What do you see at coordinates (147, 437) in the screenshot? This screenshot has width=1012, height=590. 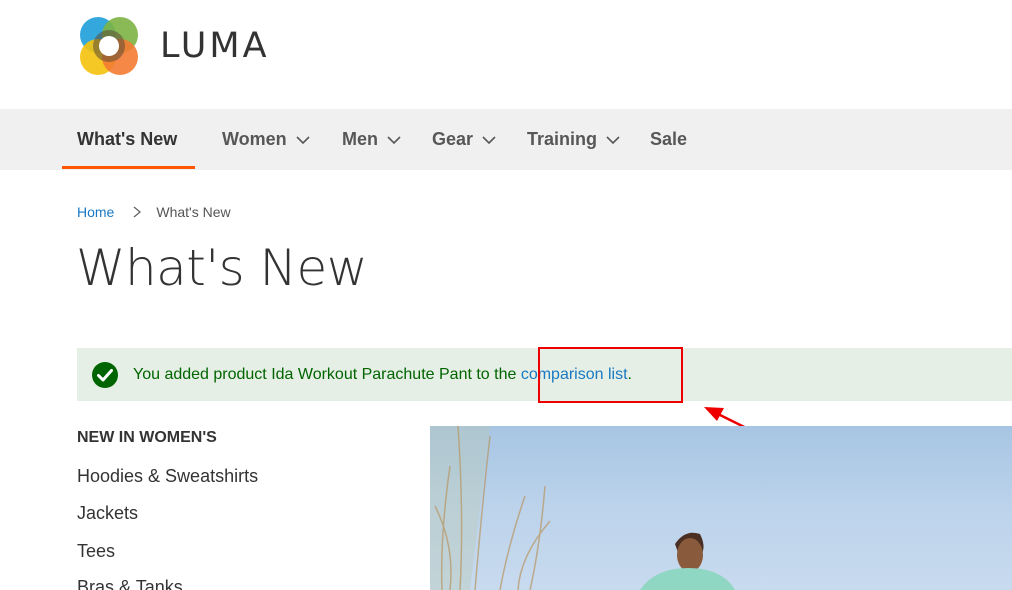 I see `sidebar-title: NEW IN WOMEN'S` at bounding box center [147, 437].